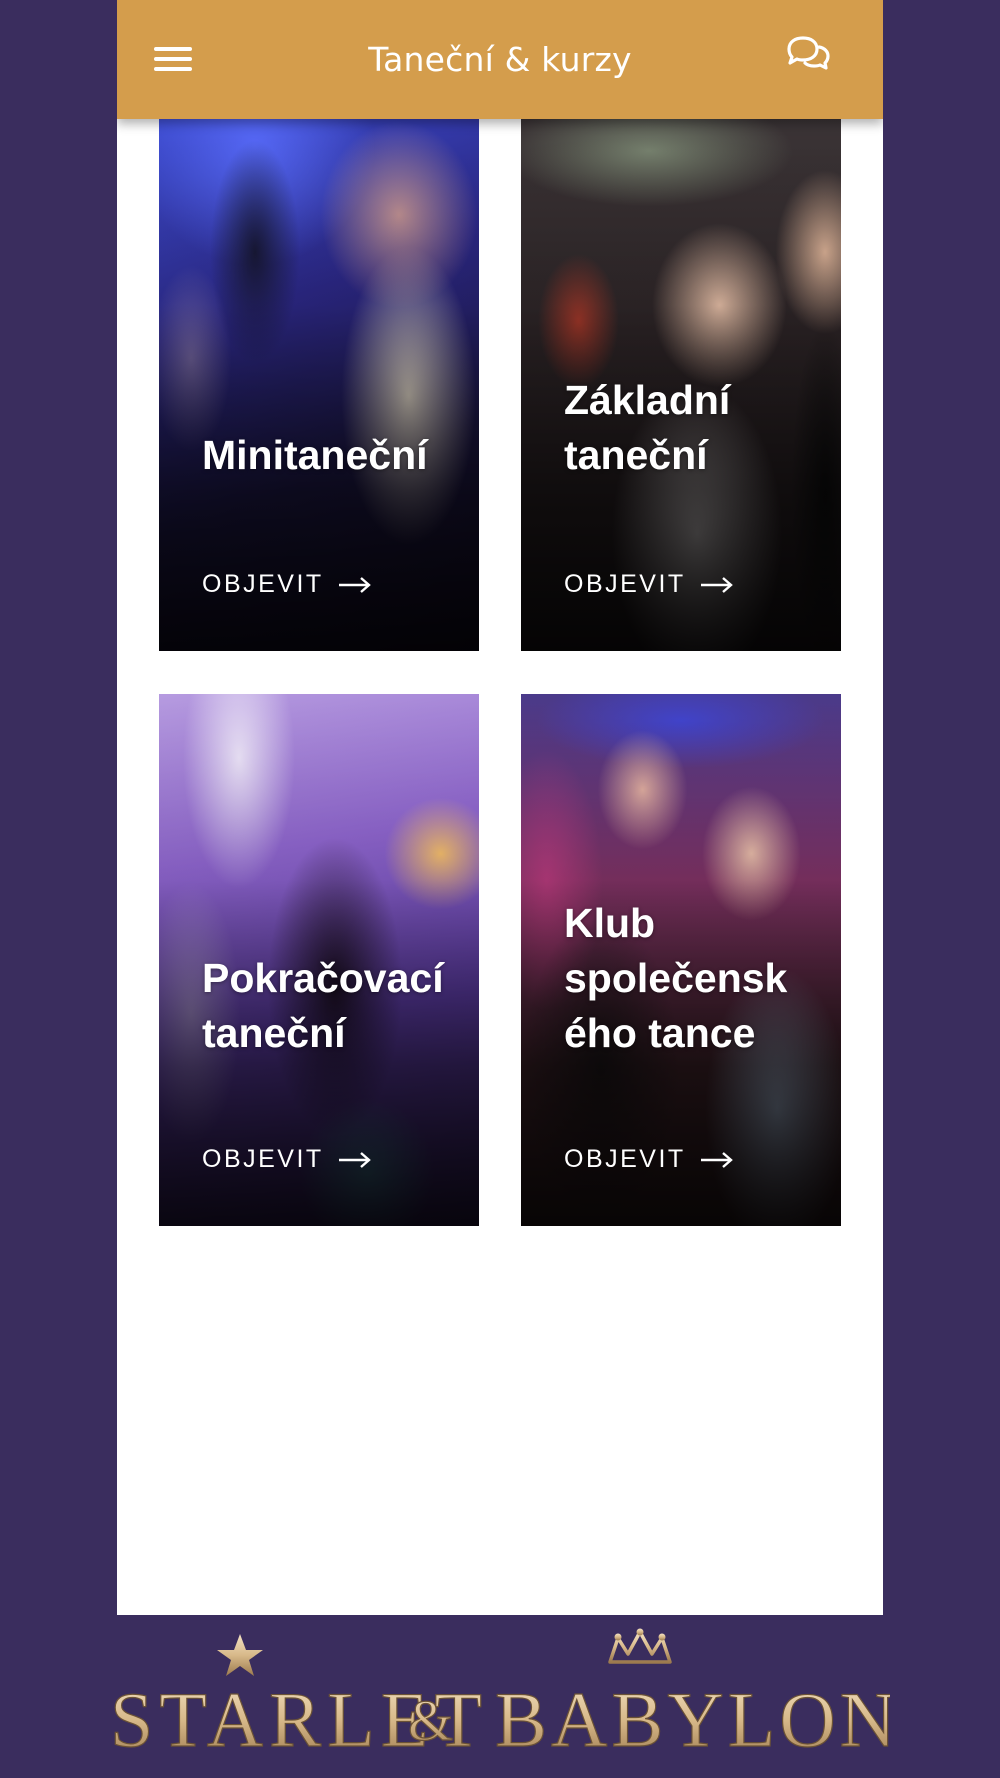  I want to click on starlet-babylon-logo: STARLET & BABYLON, so click(500, 1696).